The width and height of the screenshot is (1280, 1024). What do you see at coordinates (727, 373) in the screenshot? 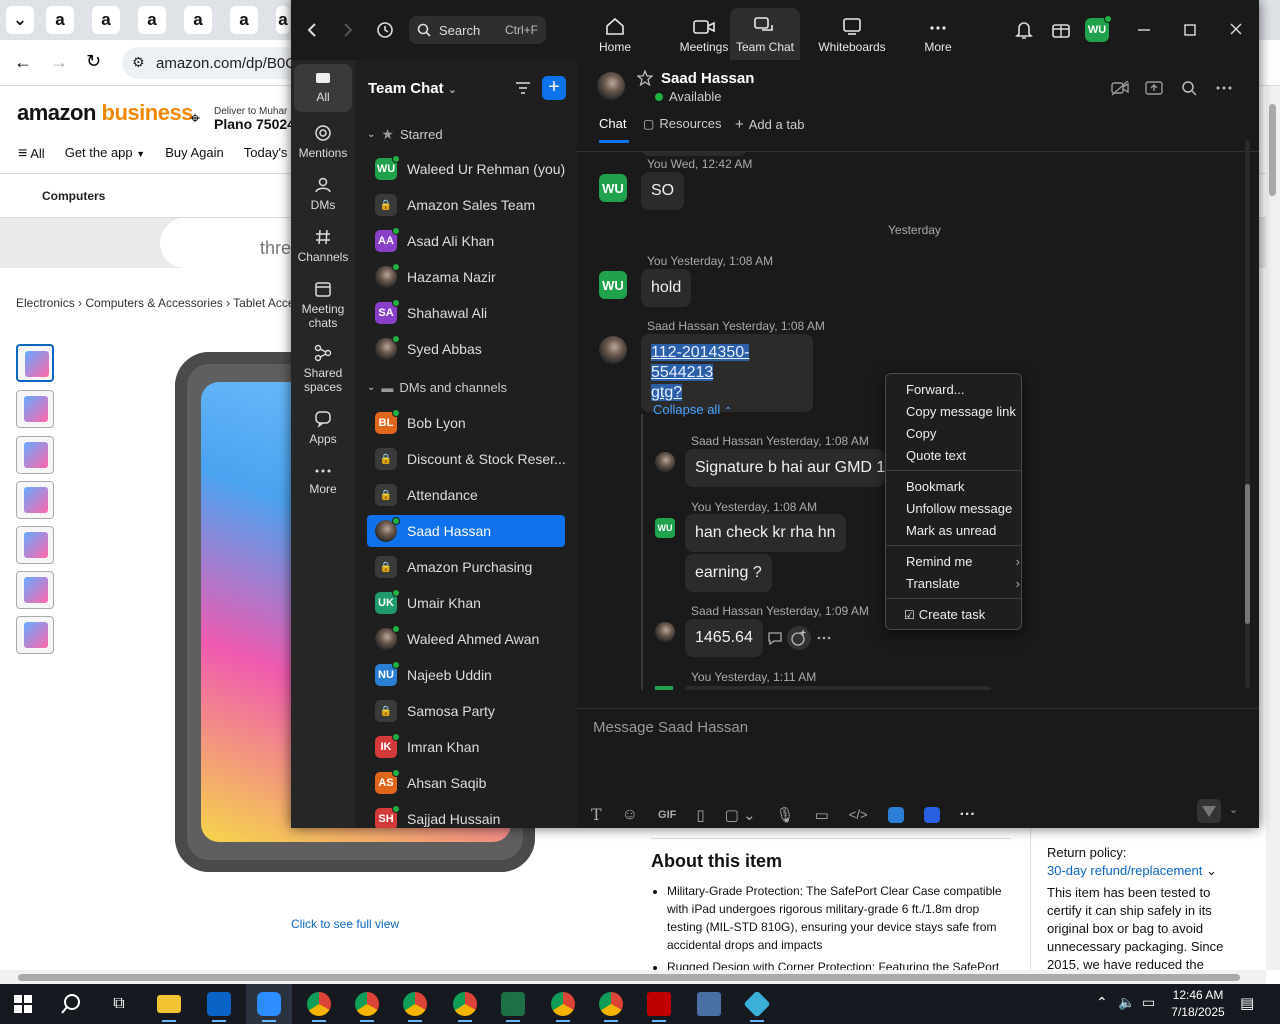
I see `message-bubble-selected: 112-2014350-5544213 gtg?` at bounding box center [727, 373].